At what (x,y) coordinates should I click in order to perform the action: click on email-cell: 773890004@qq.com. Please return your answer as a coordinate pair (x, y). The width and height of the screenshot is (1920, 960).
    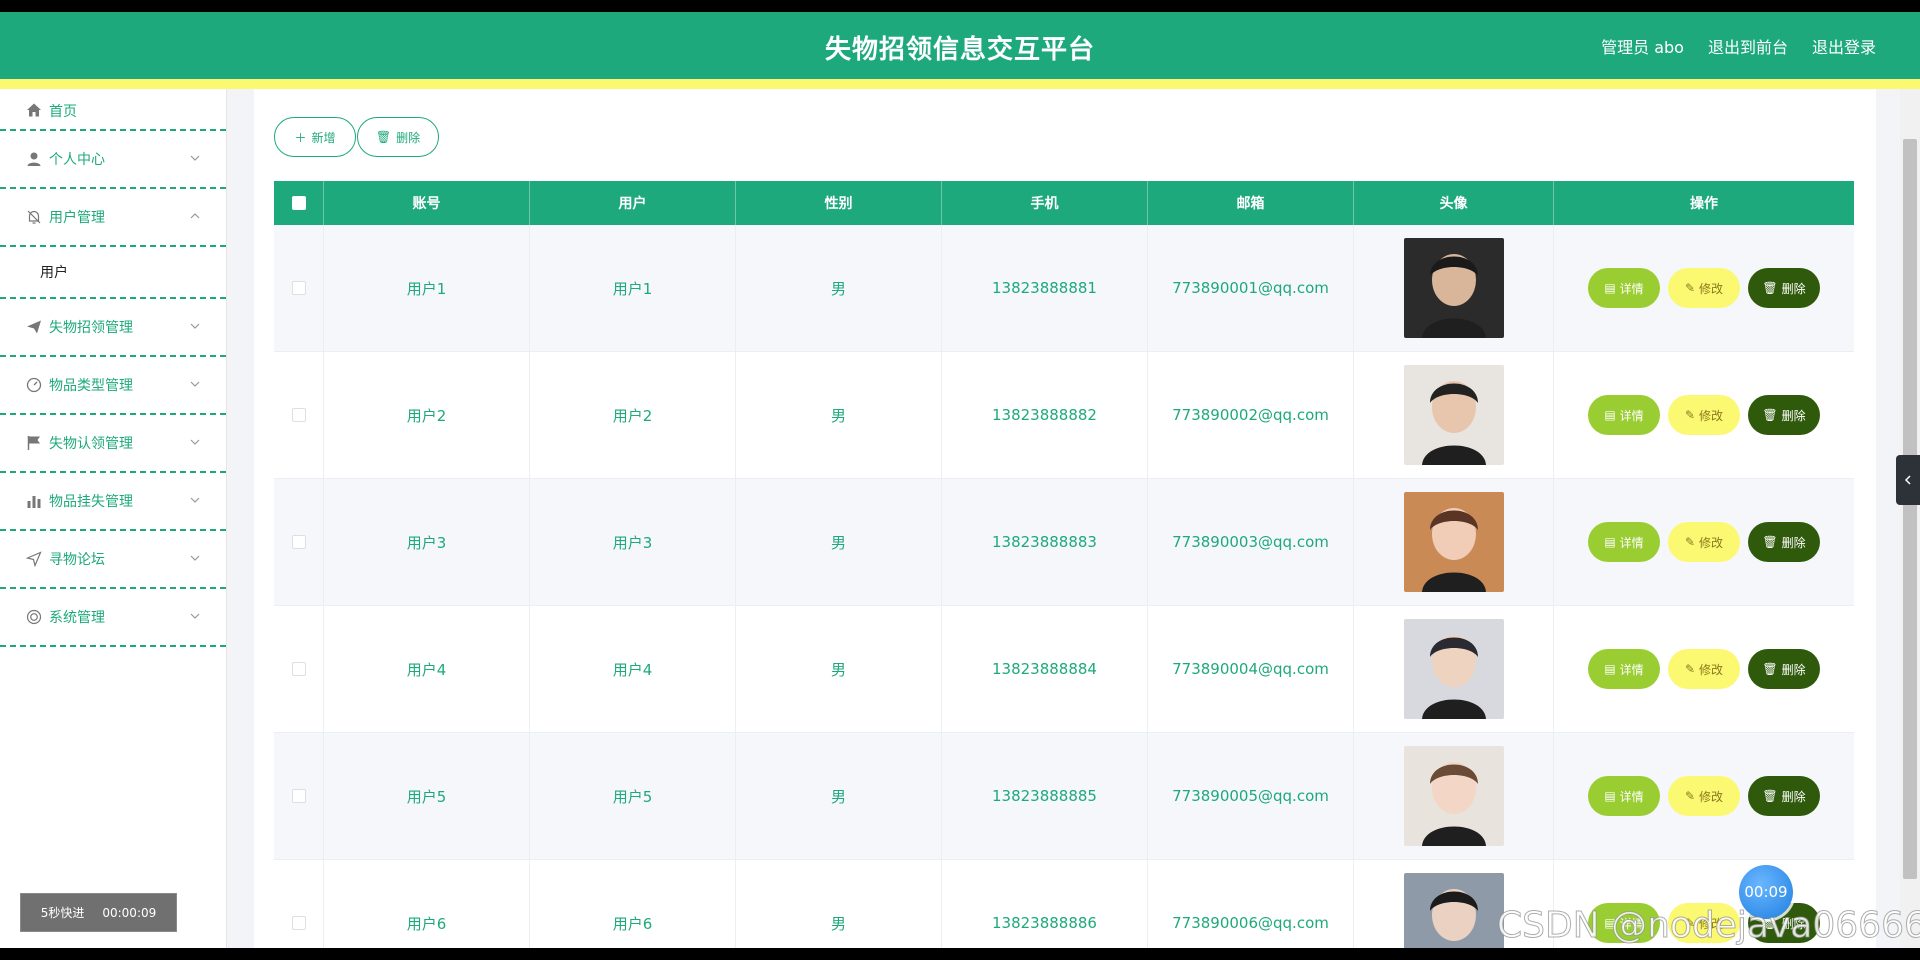
    Looking at the image, I should click on (1251, 669).